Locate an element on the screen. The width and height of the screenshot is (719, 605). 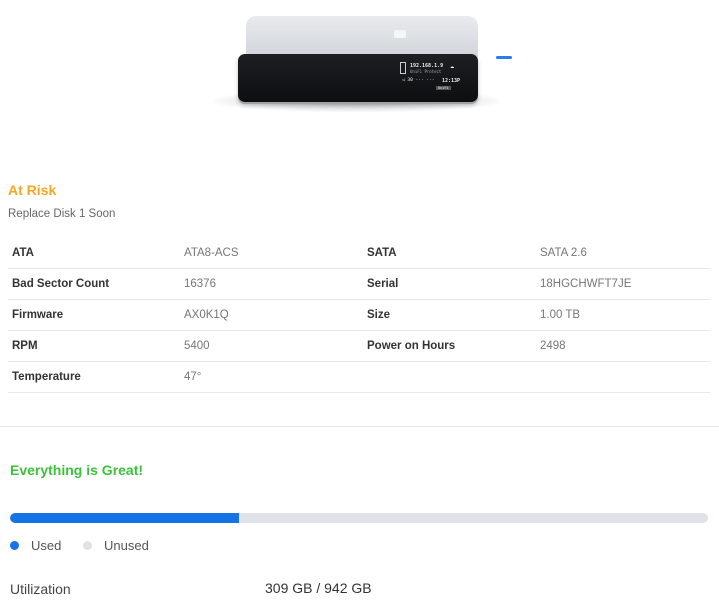
spec-value: 47° is located at coordinates (273, 377).